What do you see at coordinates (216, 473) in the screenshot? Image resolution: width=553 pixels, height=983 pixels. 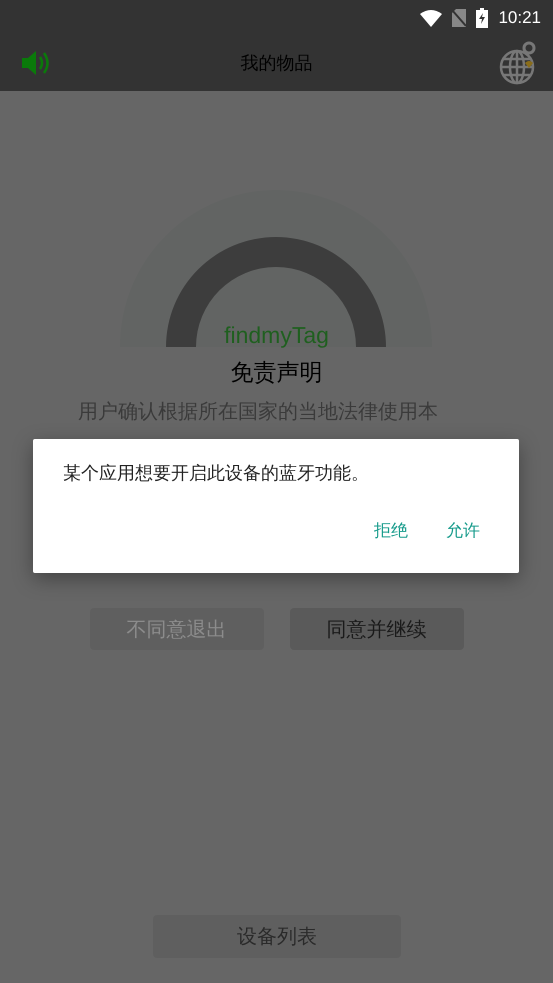 I see `dialog-message: 某个应用想要开启此设备的蓝牙功能。` at bounding box center [216, 473].